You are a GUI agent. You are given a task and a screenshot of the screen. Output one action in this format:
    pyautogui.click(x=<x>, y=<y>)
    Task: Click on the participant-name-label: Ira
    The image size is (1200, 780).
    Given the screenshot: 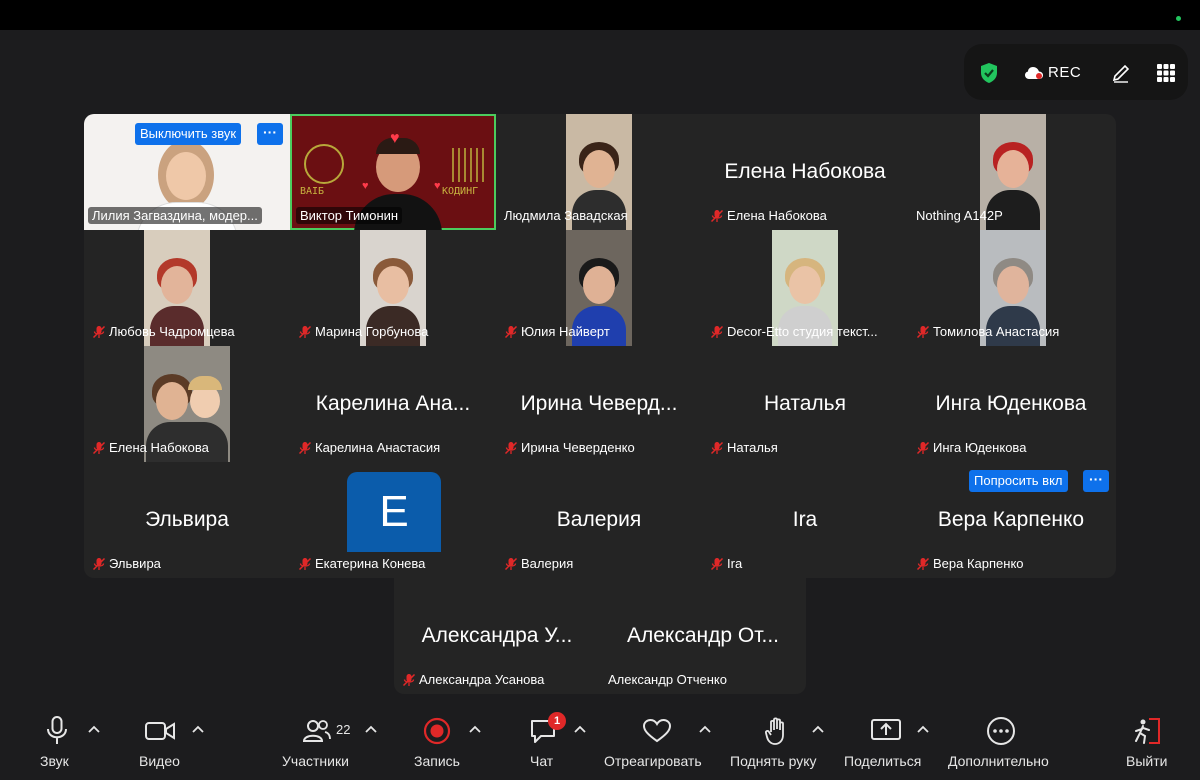 What is the action you would take?
    pyautogui.click(x=726, y=563)
    